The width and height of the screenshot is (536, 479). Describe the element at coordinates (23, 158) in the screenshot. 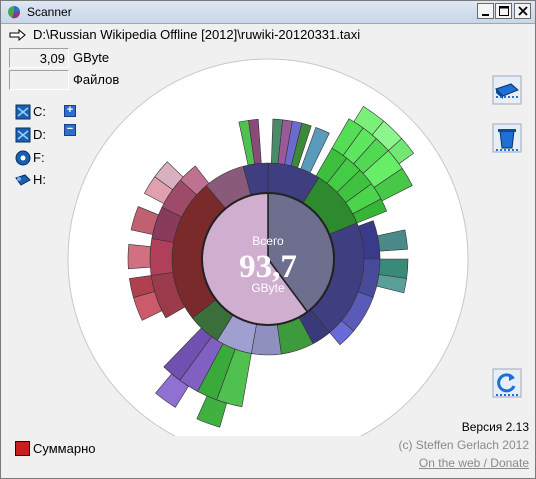

I see `cd-drive-icon` at that location.